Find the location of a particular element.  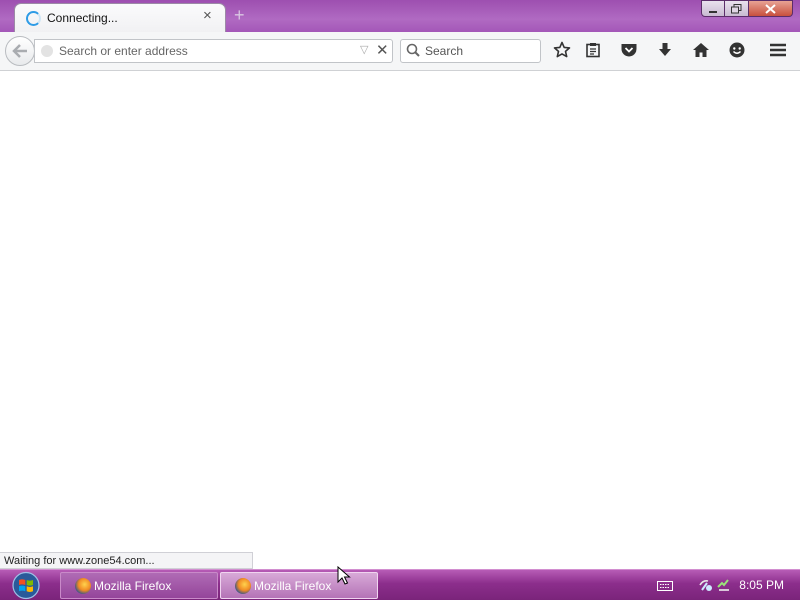

back-button is located at coordinates (20, 51).